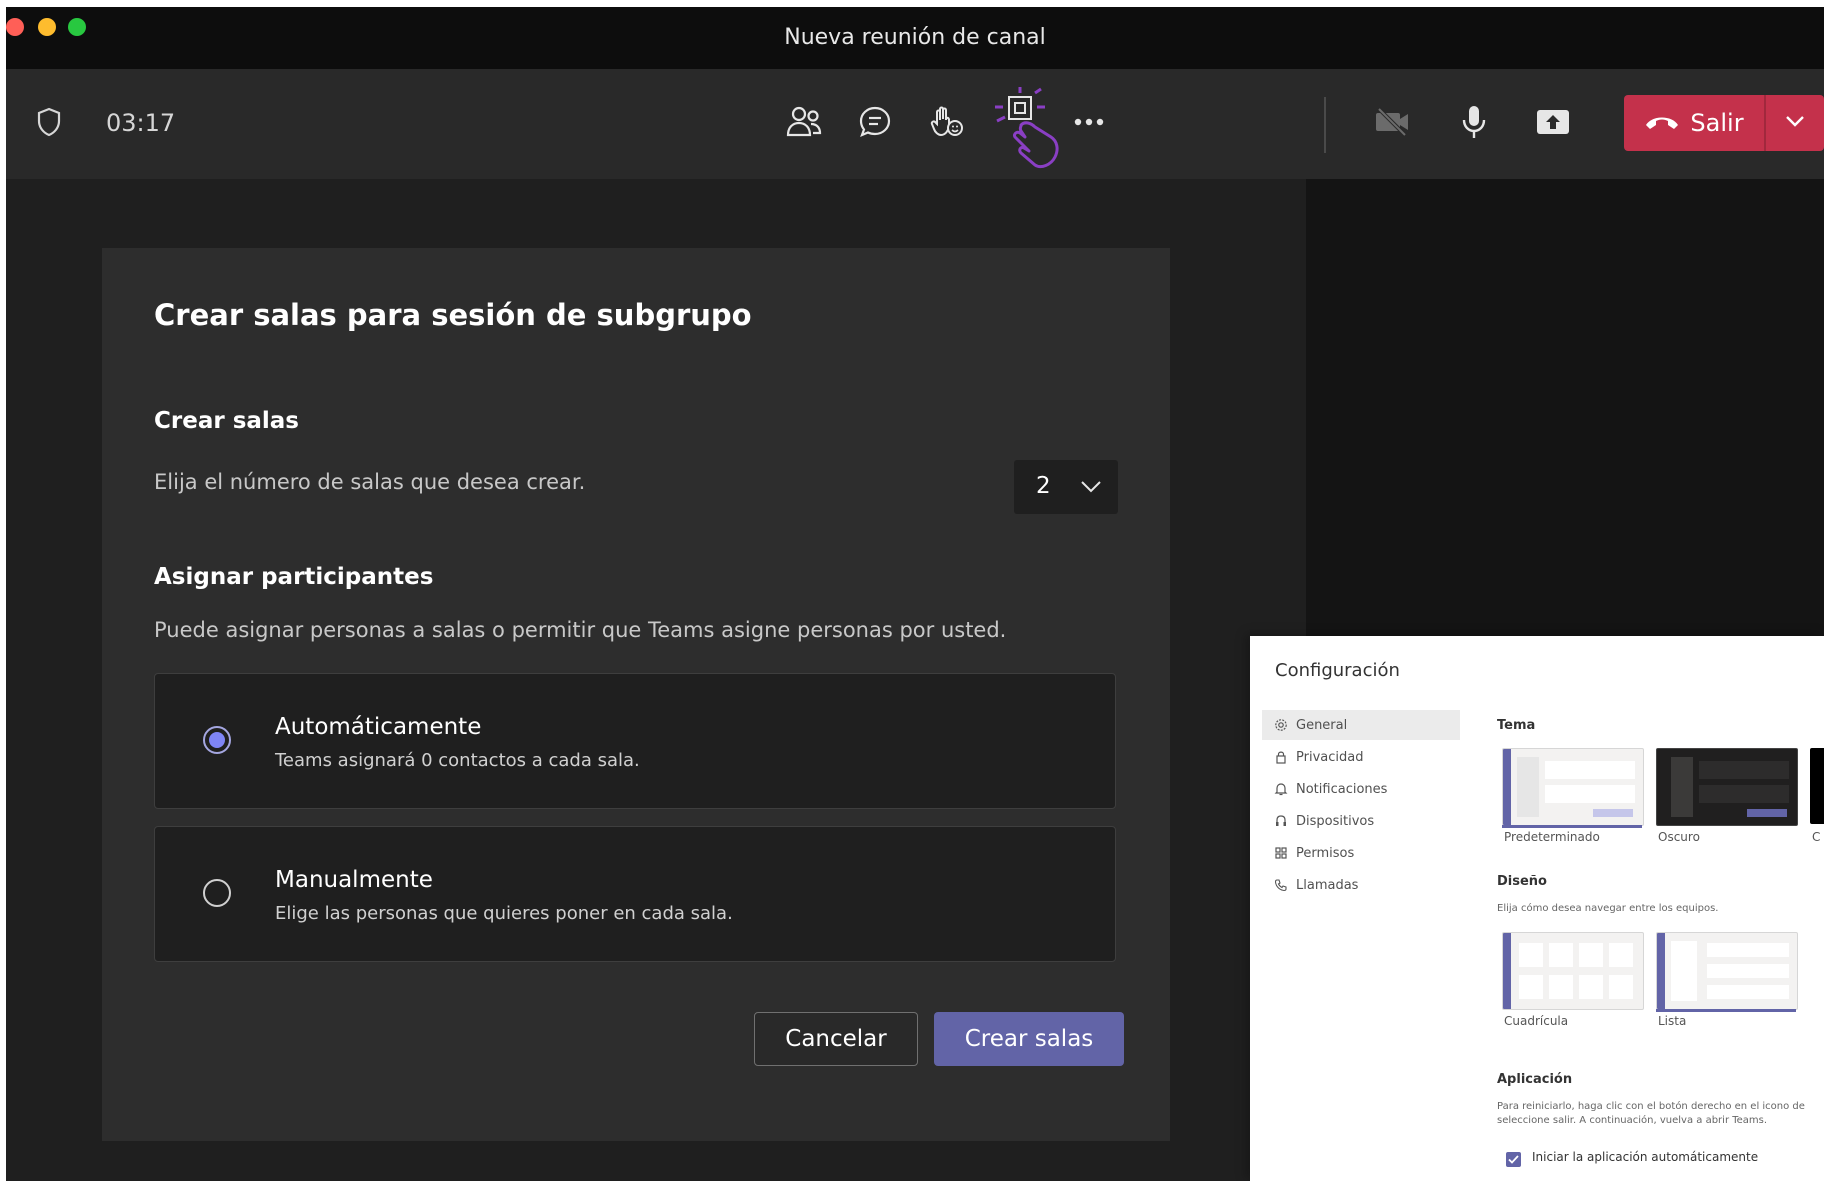  Describe the element at coordinates (1335, 821) in the screenshot. I see `settings-nav-label: Dispositivos` at that location.